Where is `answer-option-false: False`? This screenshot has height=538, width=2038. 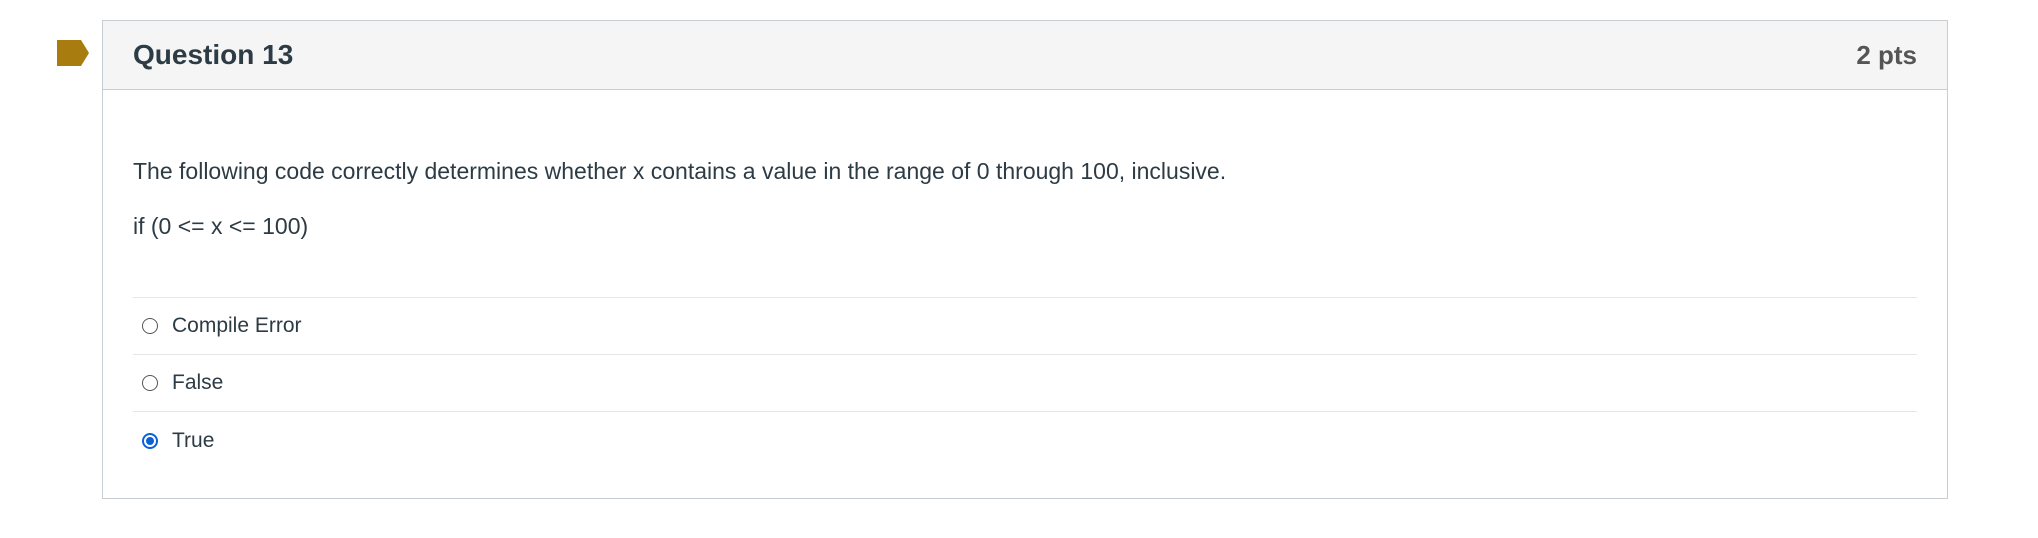
answer-option-false: False is located at coordinates (1025, 383).